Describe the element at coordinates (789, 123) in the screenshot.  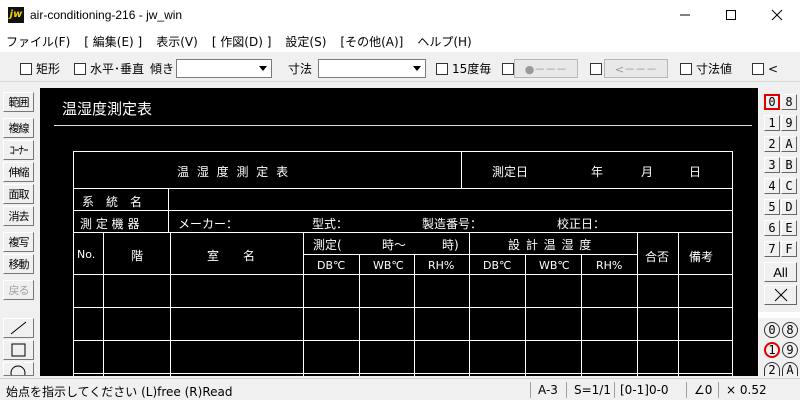
I see `layer-9-button: 9` at that location.